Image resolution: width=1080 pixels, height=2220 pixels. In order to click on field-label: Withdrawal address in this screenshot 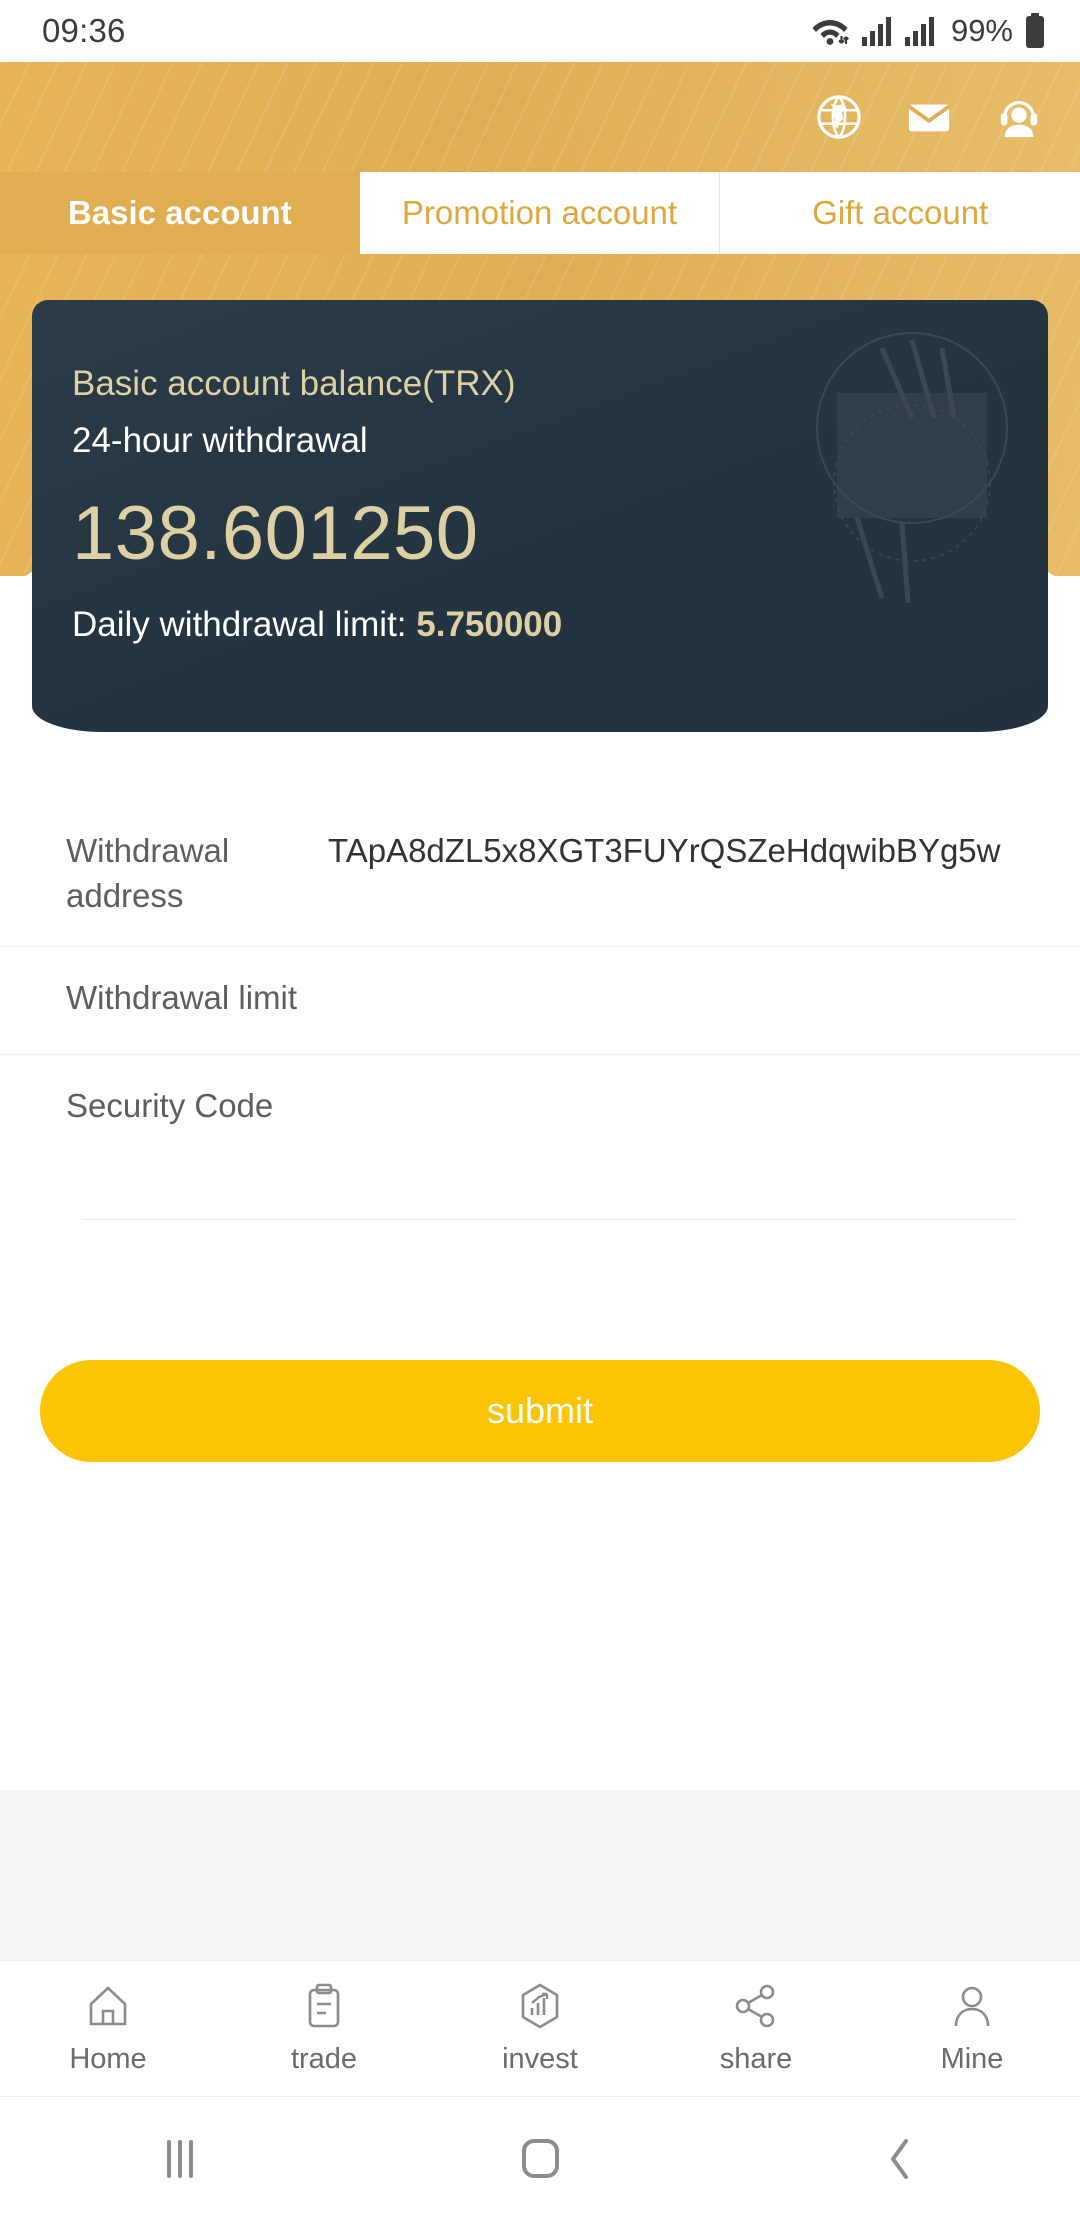, I will do `click(148, 873)`.